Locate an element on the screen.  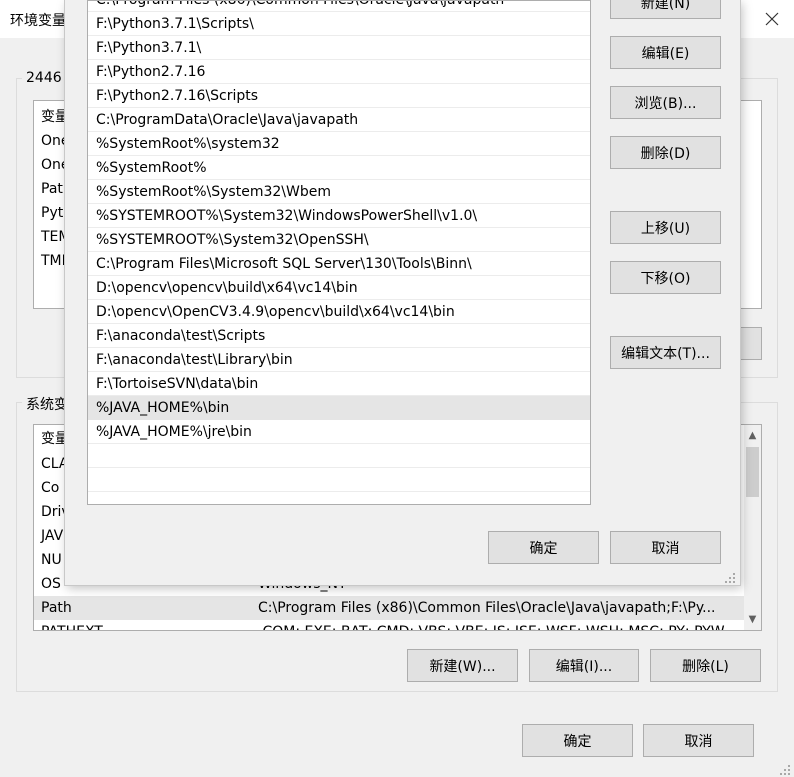
list-item: F:\Python3.7.1\Scripts\ is located at coordinates (339, 24).